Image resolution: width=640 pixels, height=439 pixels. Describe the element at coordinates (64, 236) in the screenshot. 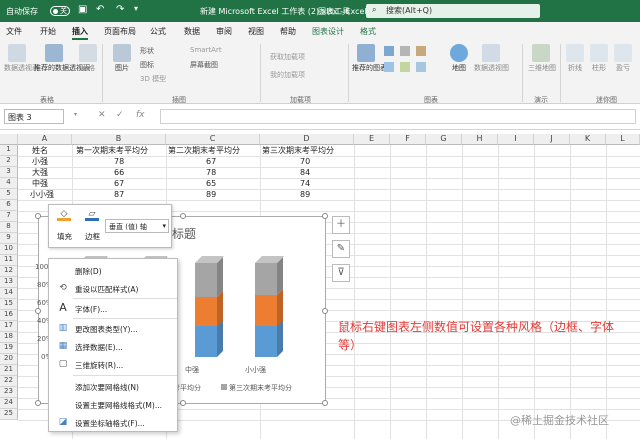

I see `fill-label: 填充` at that location.